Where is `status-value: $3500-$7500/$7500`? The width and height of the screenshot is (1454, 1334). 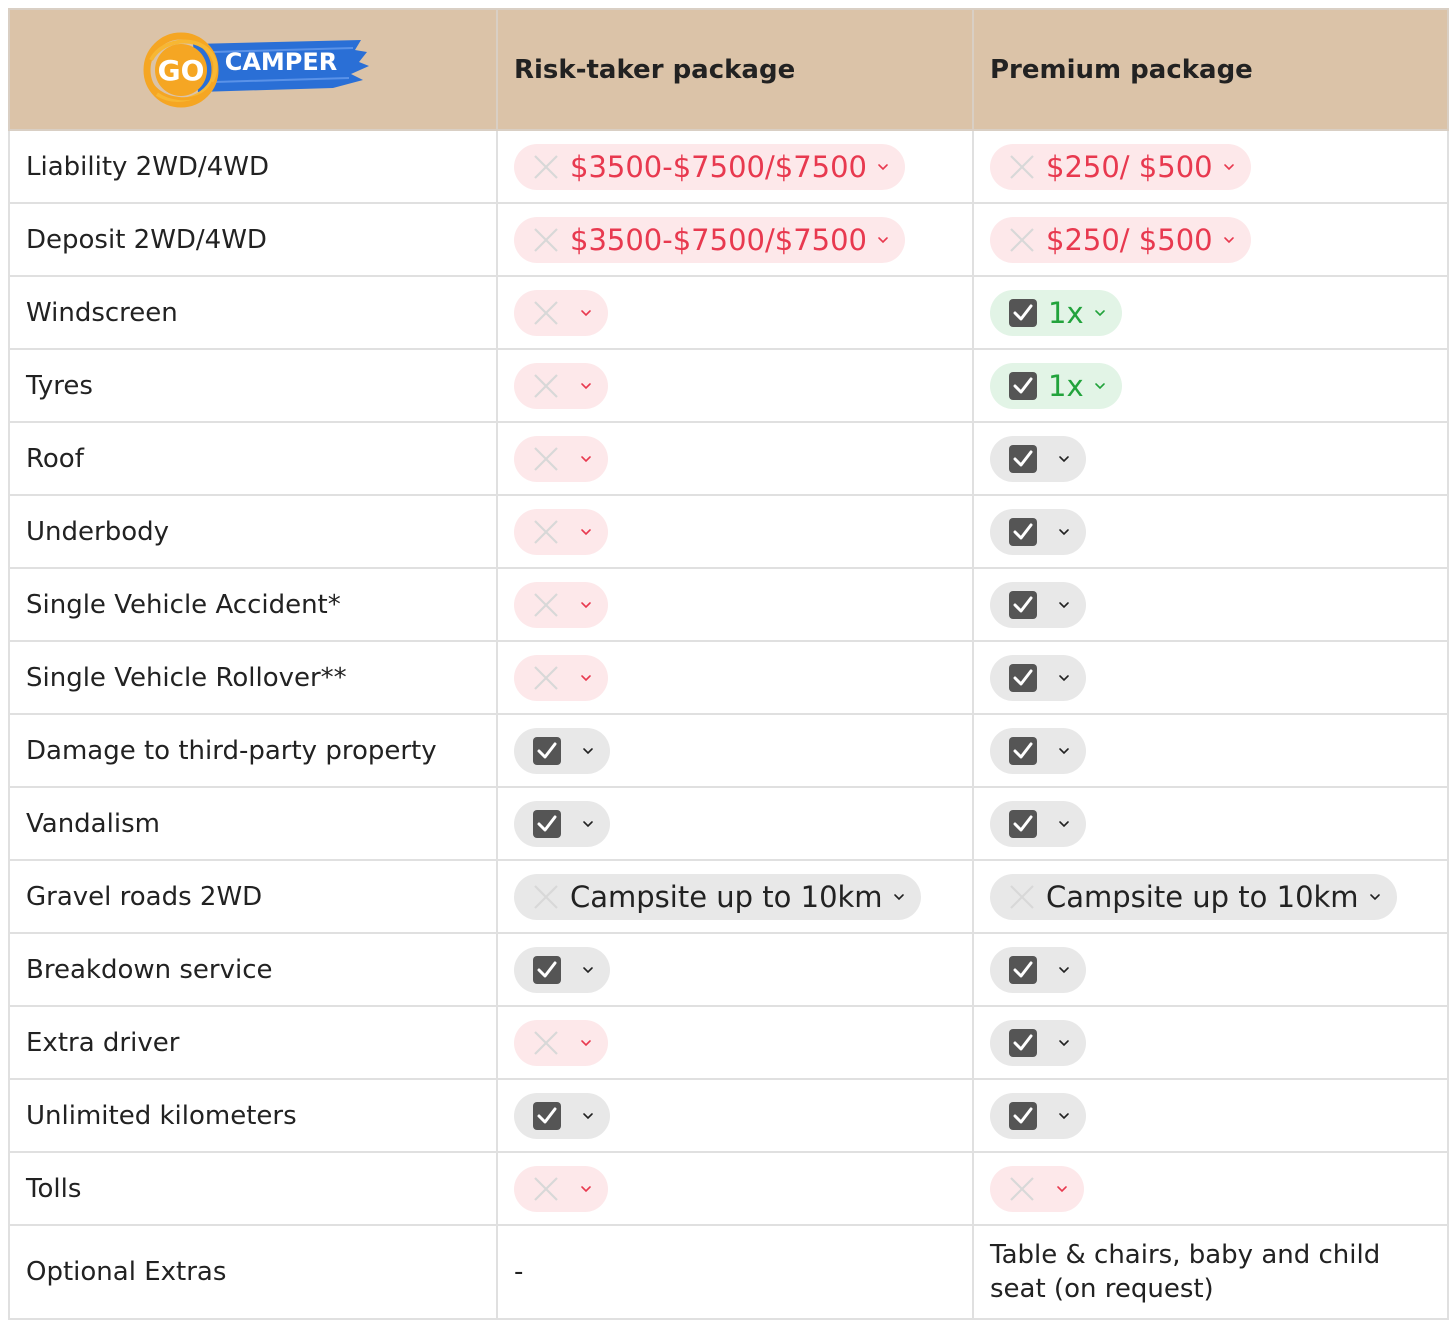
status-value: $3500-$7500/$7500 is located at coordinates (718, 239).